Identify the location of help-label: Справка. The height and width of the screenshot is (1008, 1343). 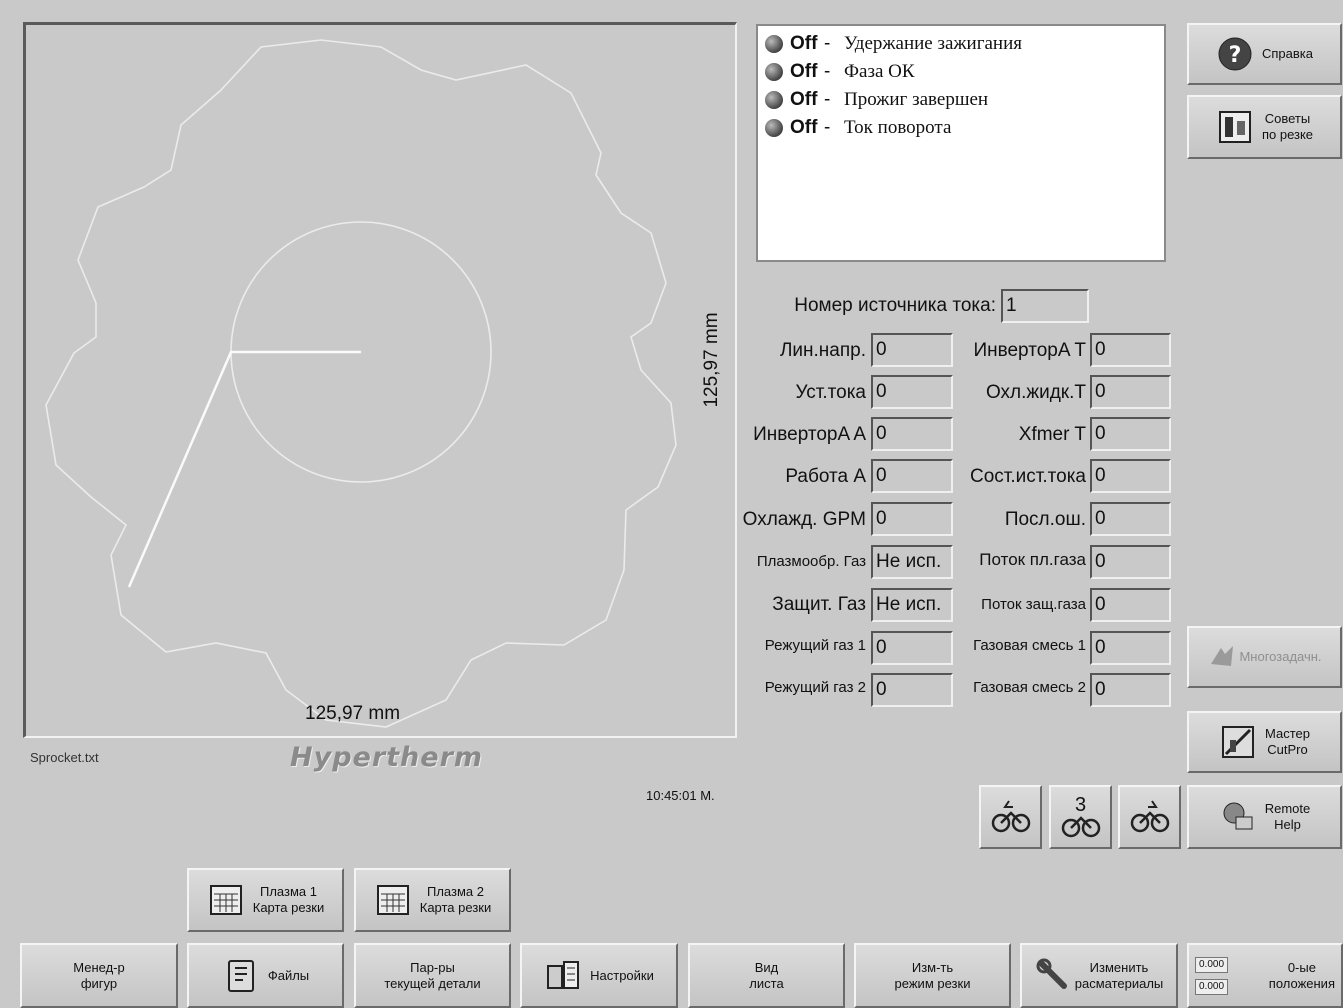
(1287, 53).